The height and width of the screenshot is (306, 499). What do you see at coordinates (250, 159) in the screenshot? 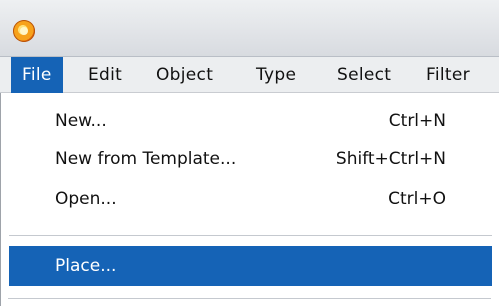
I see `menu-item-new-from-template: New from Template... Shift+Ctrl+N` at bounding box center [250, 159].